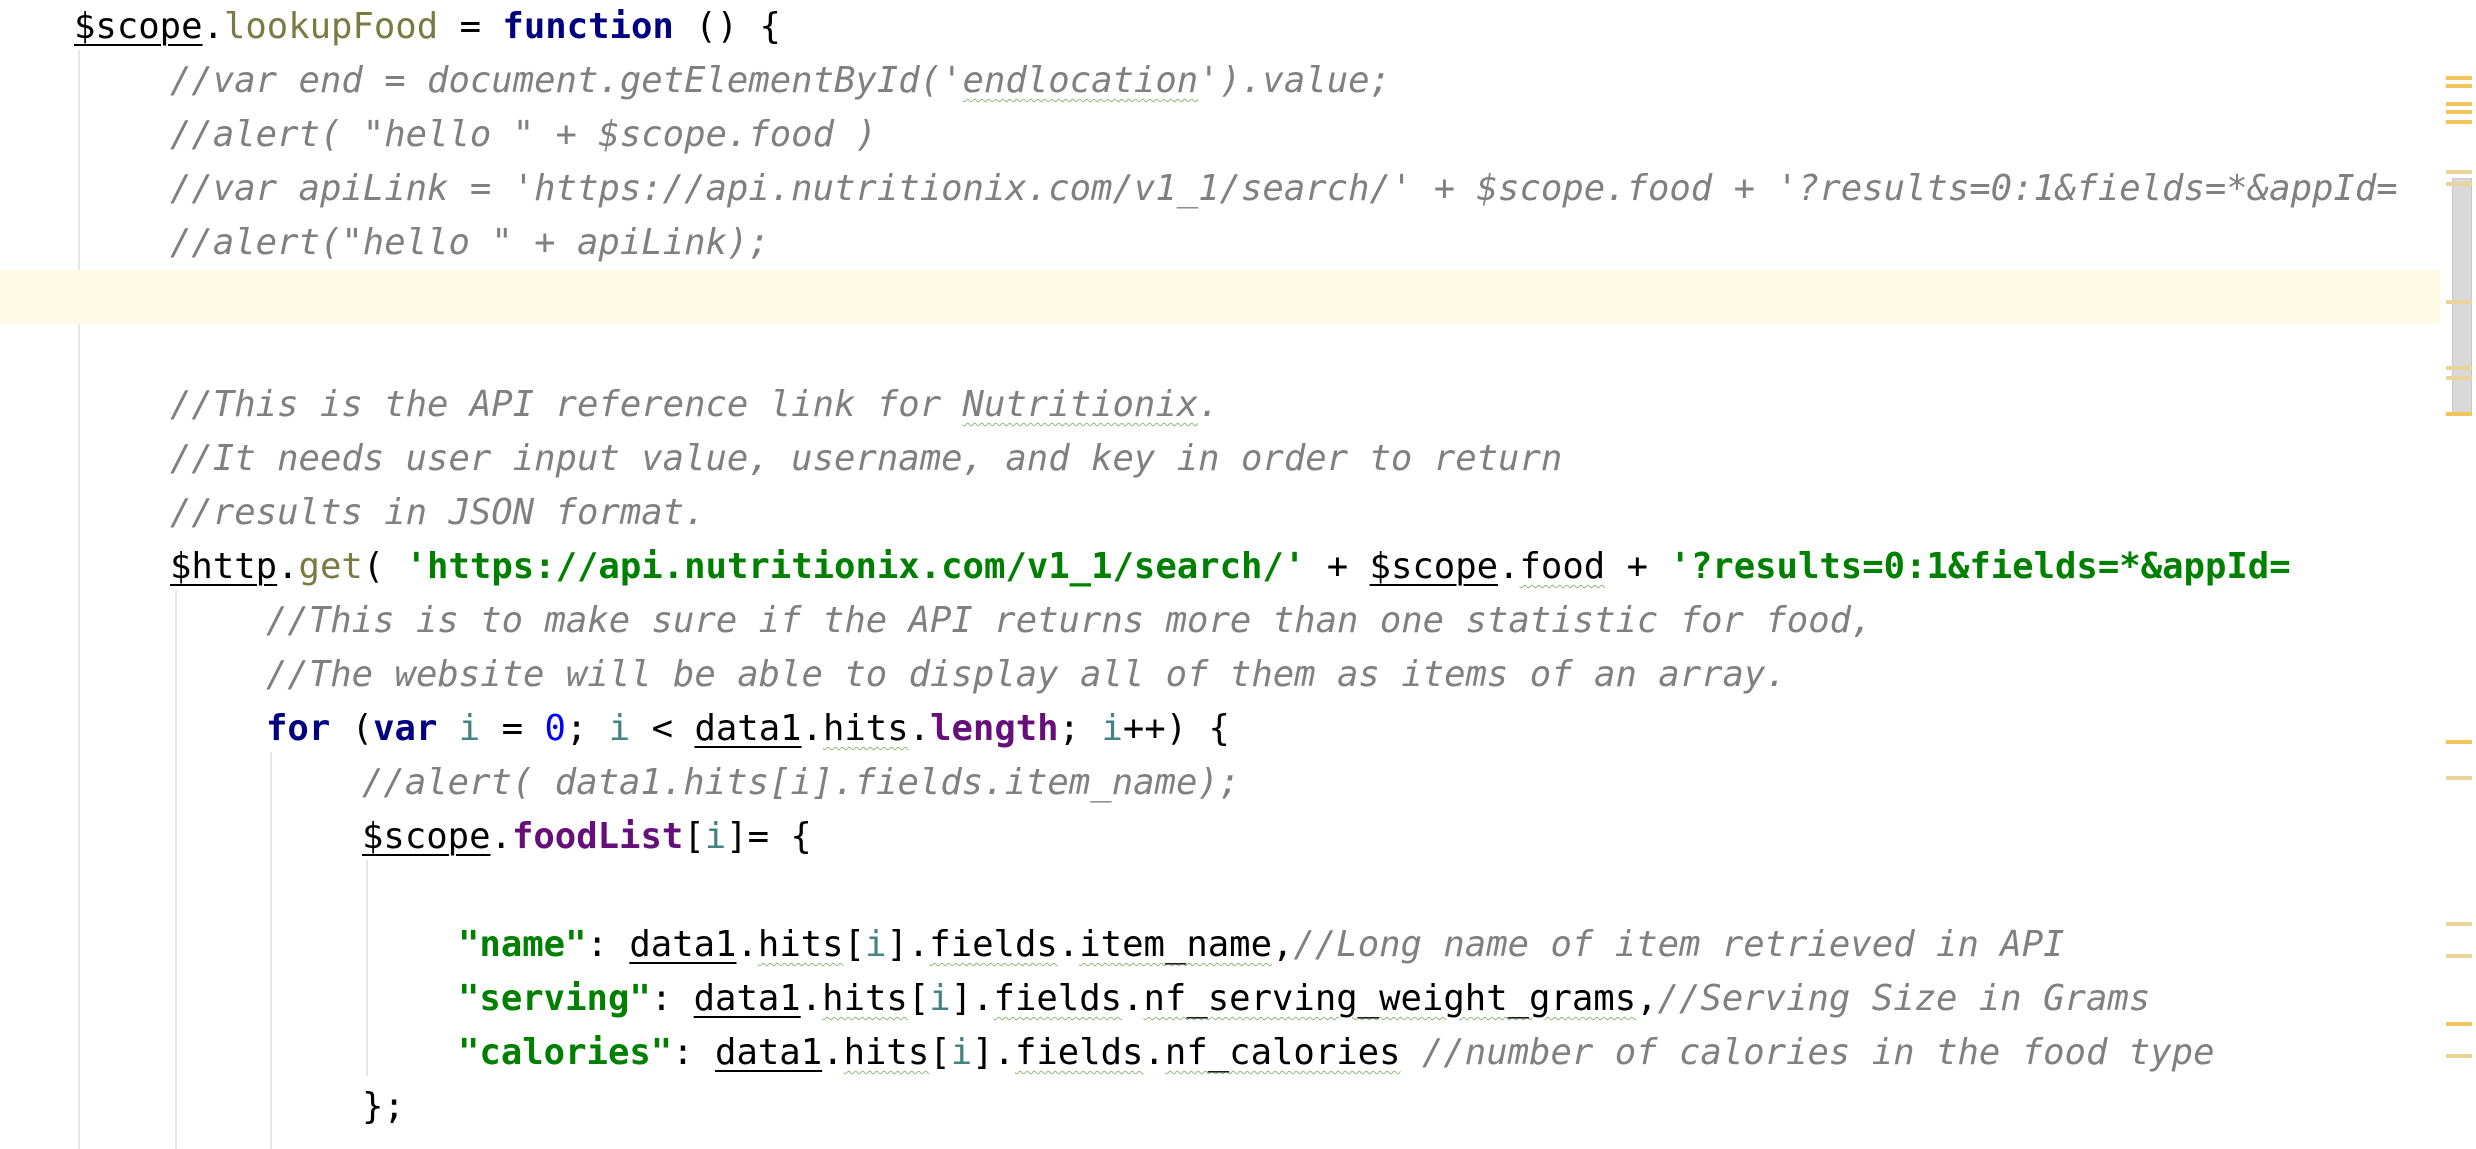 The height and width of the screenshot is (1149, 2476). I want to click on code-token: length, so click(994, 728).